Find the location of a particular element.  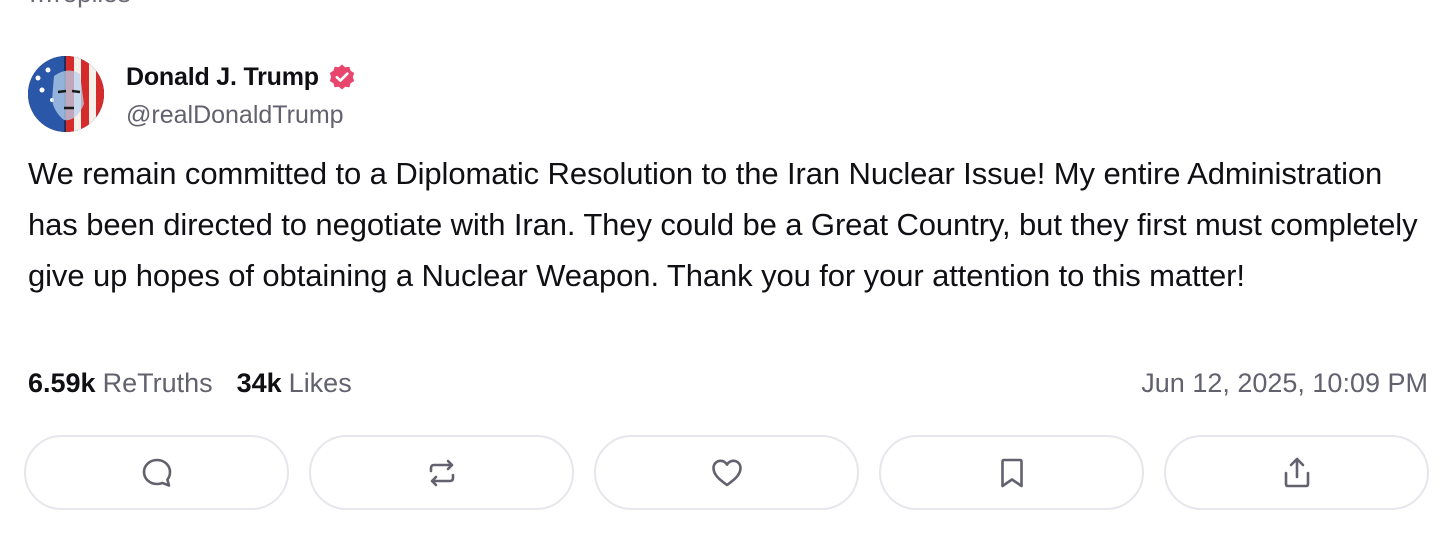

post-header: Donald J. Trump @realDonaldTrump is located at coordinates (192, 94).